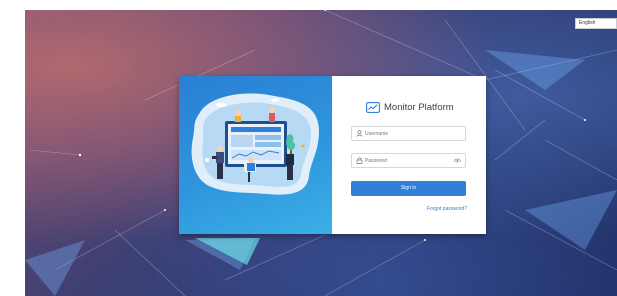 This screenshot has height=296, width=617. I want to click on sign-in-button: Sign in, so click(408, 188).